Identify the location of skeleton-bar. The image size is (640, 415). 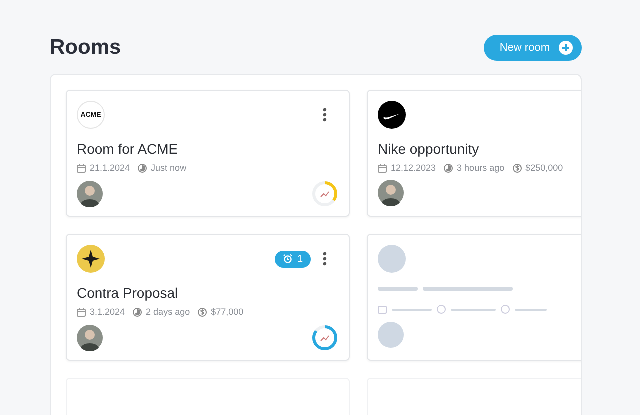
(398, 289).